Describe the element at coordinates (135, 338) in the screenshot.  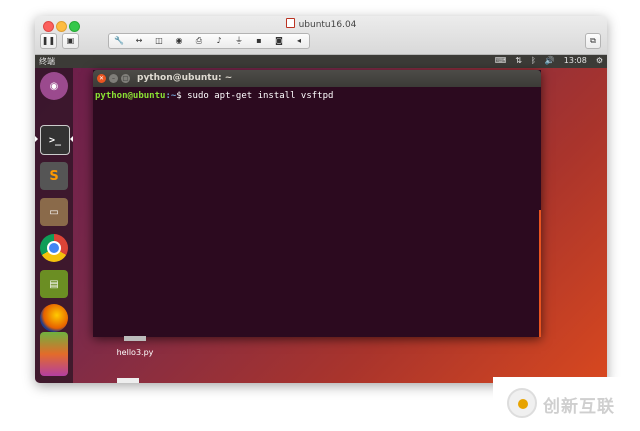
I see `file-icon` at that location.